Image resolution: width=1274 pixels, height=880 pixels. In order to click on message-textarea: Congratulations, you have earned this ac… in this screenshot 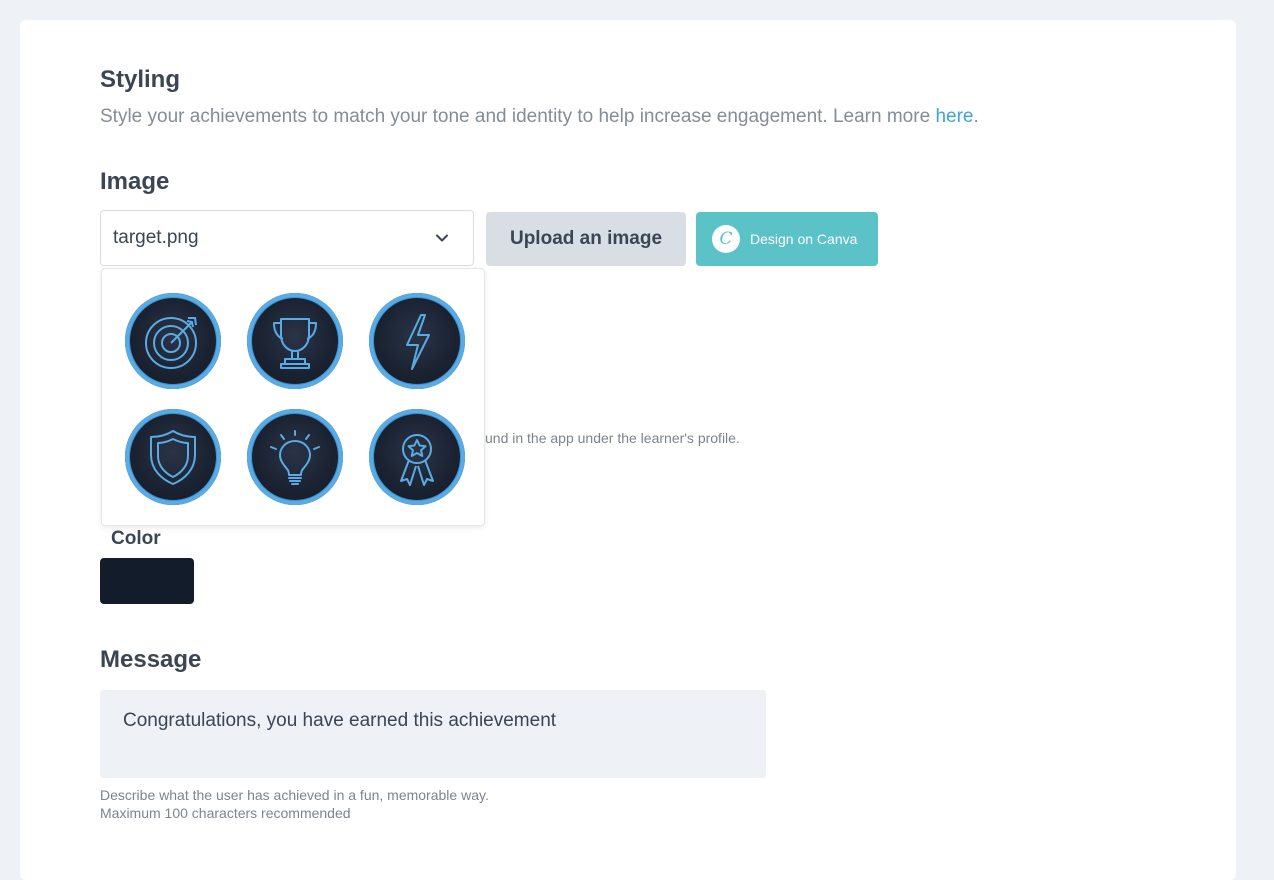, I will do `click(433, 734)`.